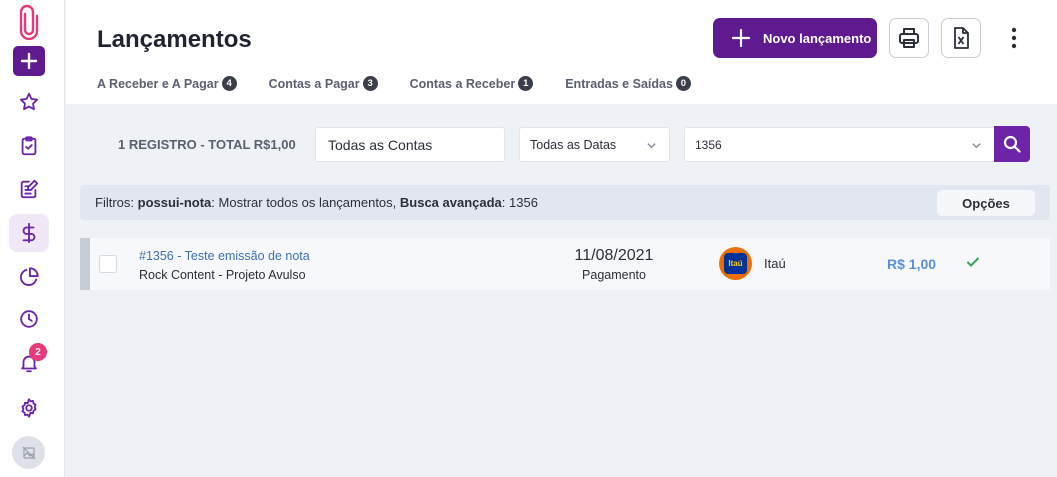 This screenshot has height=477, width=1057. Describe the element at coordinates (619, 83) in the screenshot. I see `tab-label: Entradas e Saídas` at that location.